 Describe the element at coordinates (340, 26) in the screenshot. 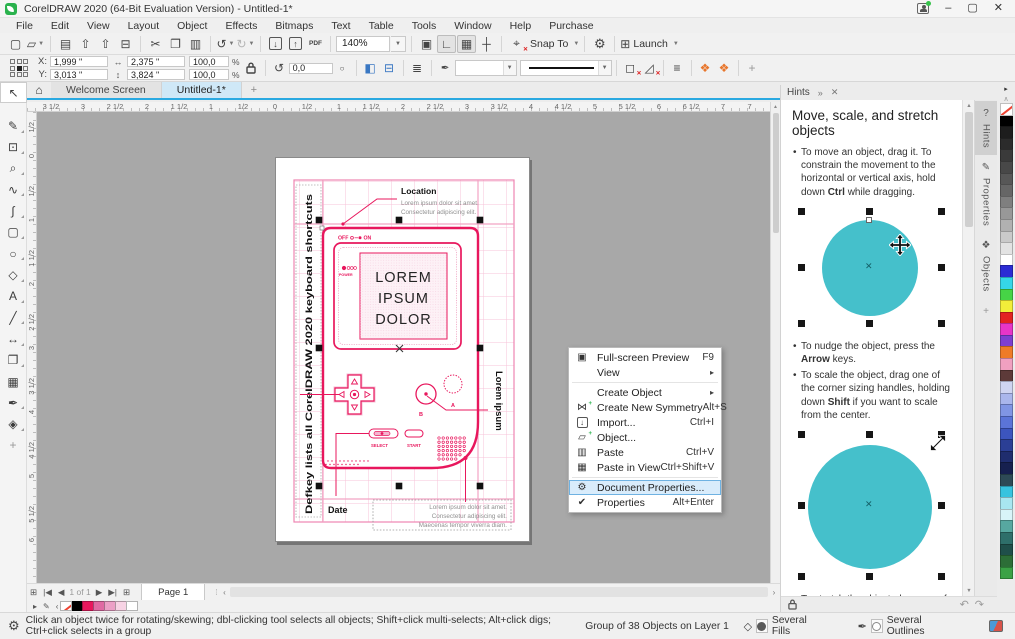

I see `menu-item: Text` at that location.